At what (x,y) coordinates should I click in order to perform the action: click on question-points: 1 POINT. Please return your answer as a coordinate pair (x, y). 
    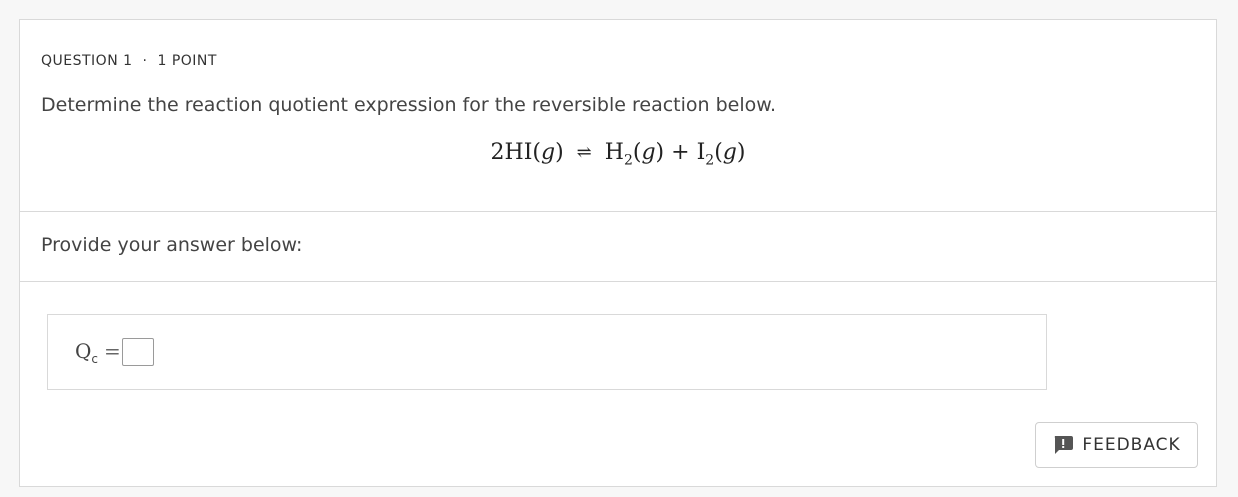
    Looking at the image, I should click on (187, 61).